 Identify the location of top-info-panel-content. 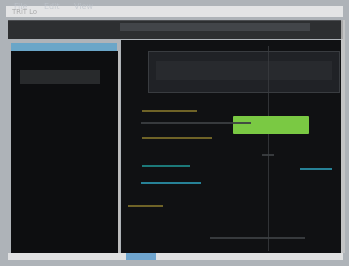
(244, 70).